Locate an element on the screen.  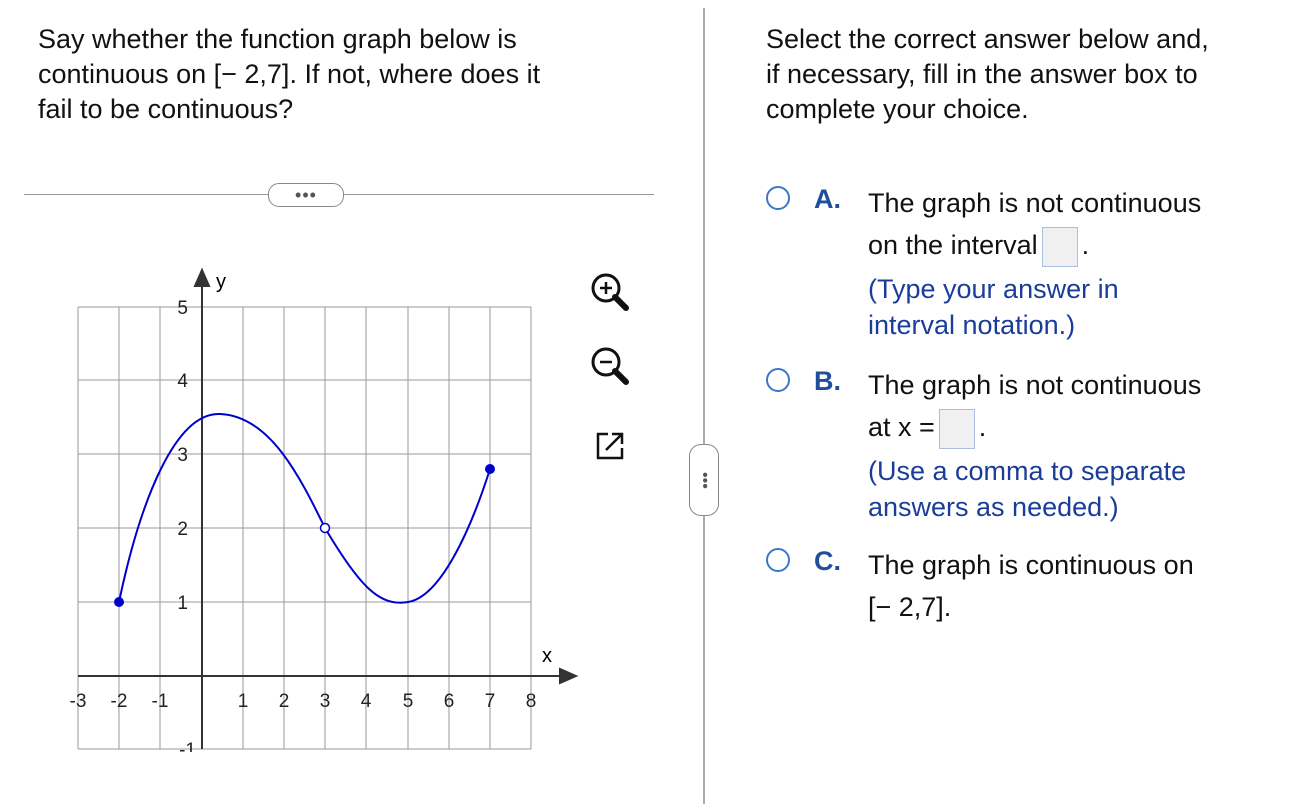
open-point-hole is located at coordinates (325, 528).